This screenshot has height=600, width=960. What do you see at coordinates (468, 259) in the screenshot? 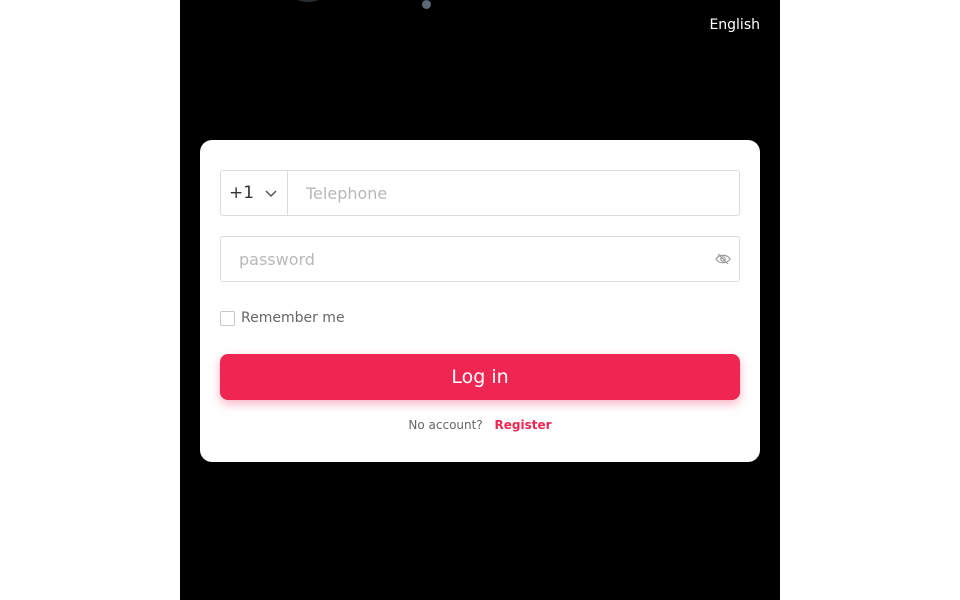
I see `password-input` at bounding box center [468, 259].